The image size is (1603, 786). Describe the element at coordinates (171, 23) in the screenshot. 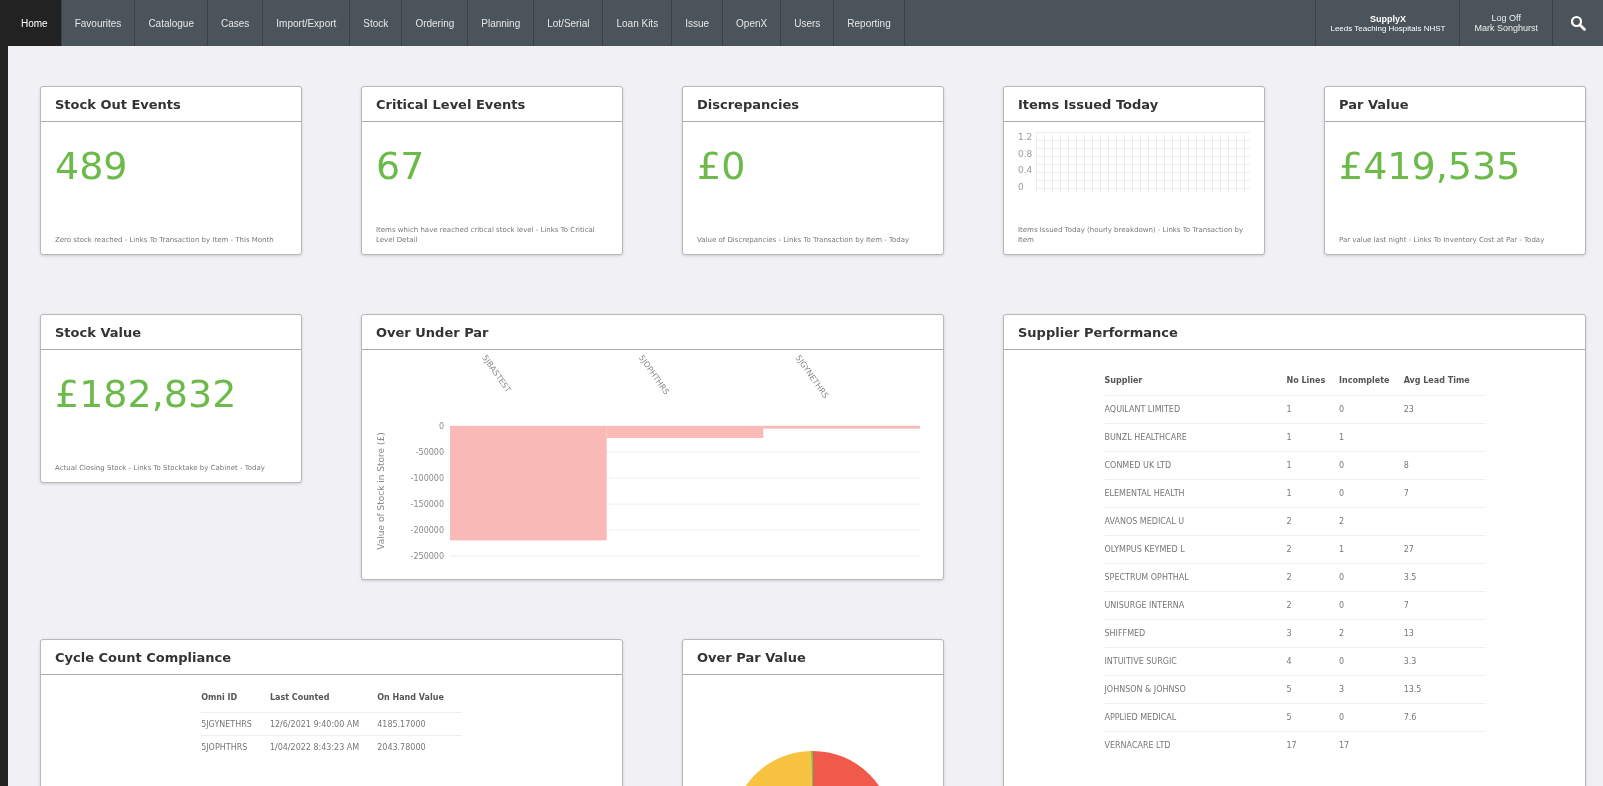

I see `nav-tab: Catalogue` at that location.